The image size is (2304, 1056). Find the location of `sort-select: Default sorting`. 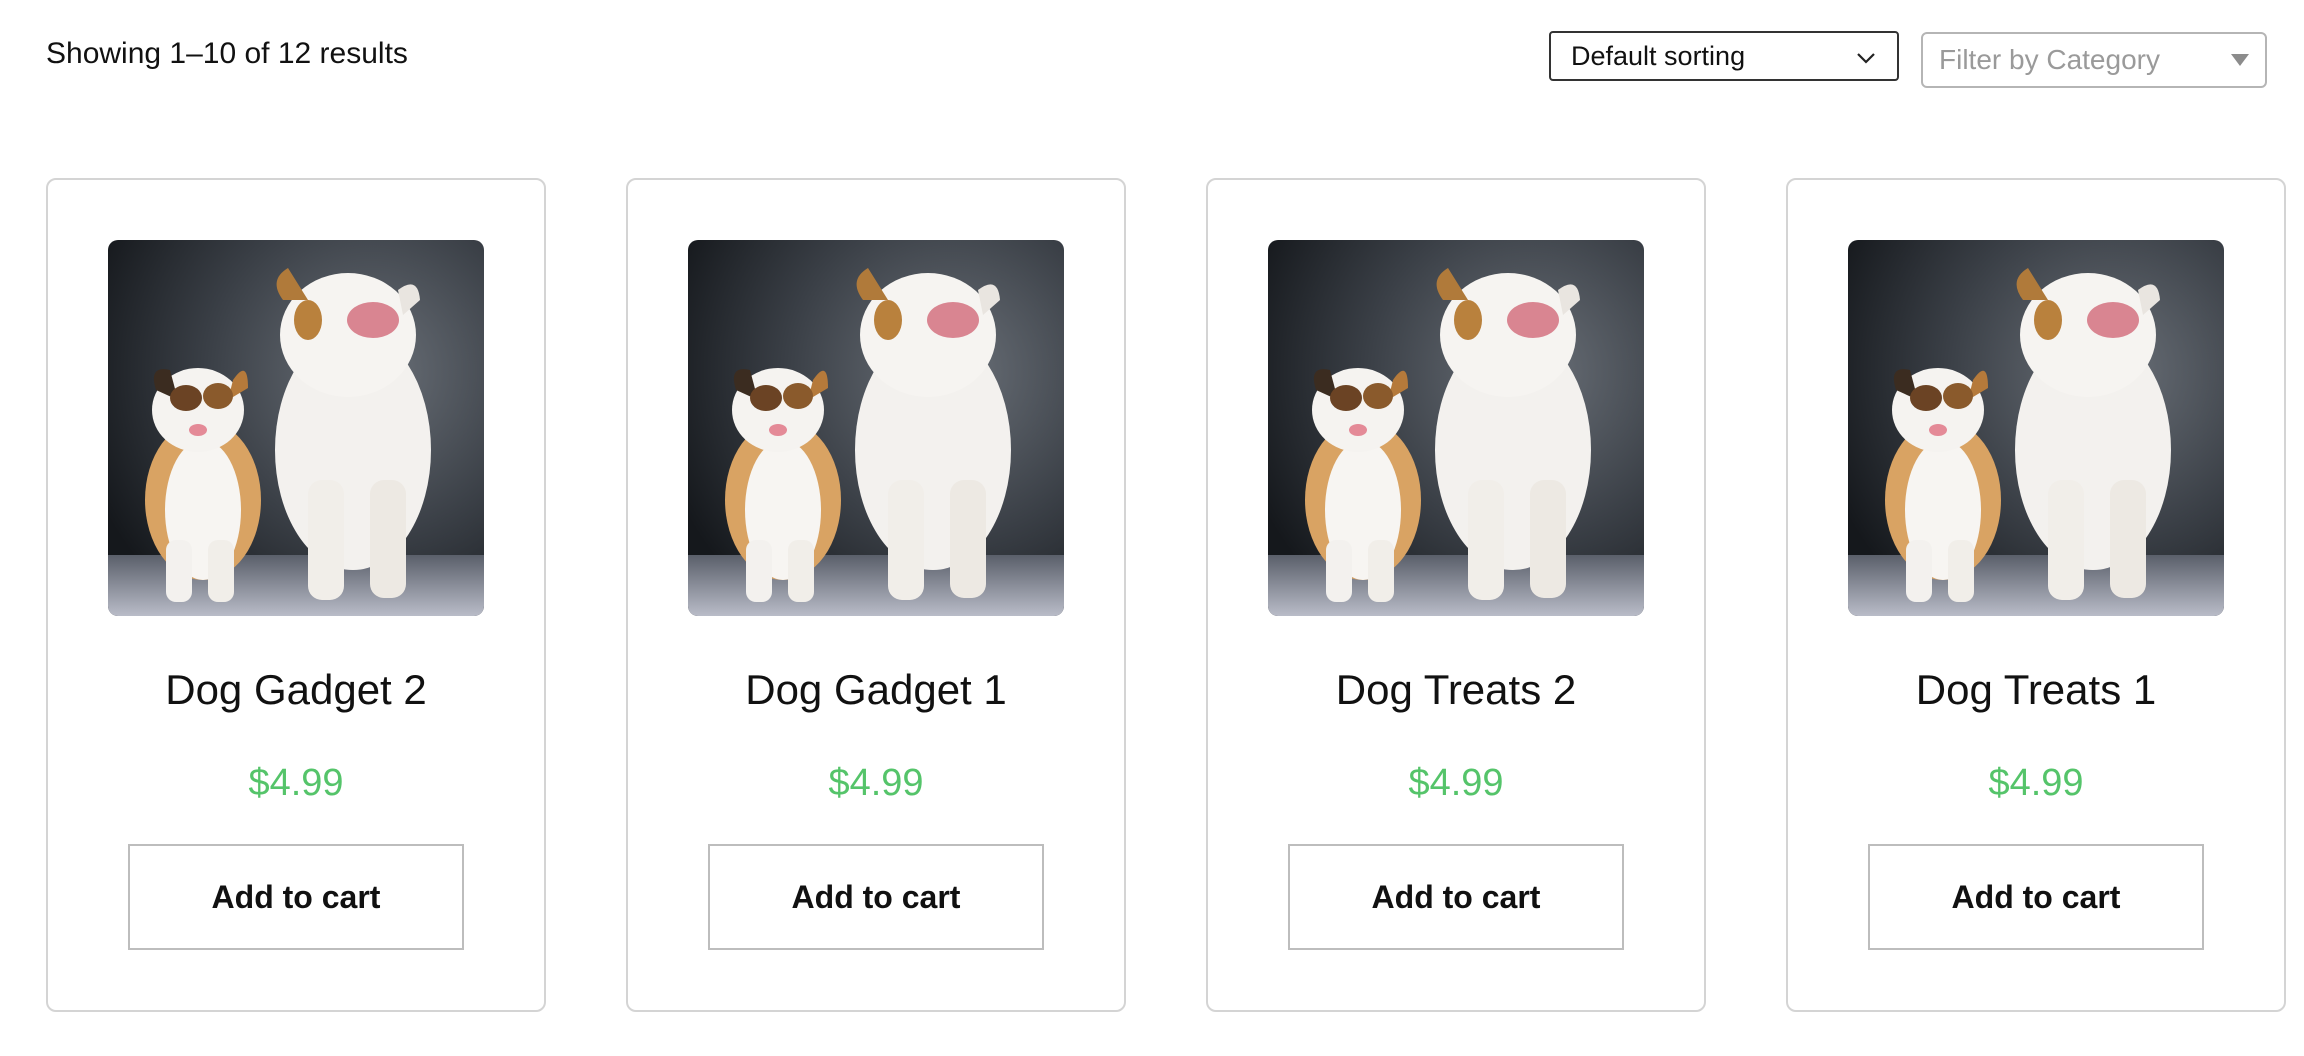

sort-select: Default sorting is located at coordinates (1724, 56).